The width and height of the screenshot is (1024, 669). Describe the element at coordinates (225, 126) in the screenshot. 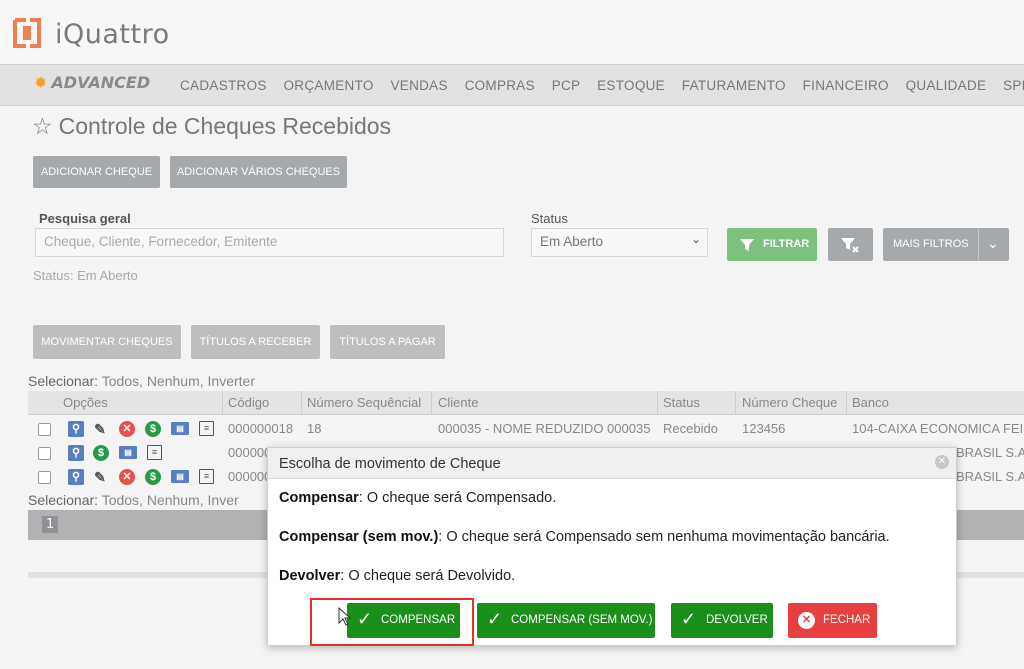

I see `page-title-text: Controle de Cheques Recebidos` at that location.